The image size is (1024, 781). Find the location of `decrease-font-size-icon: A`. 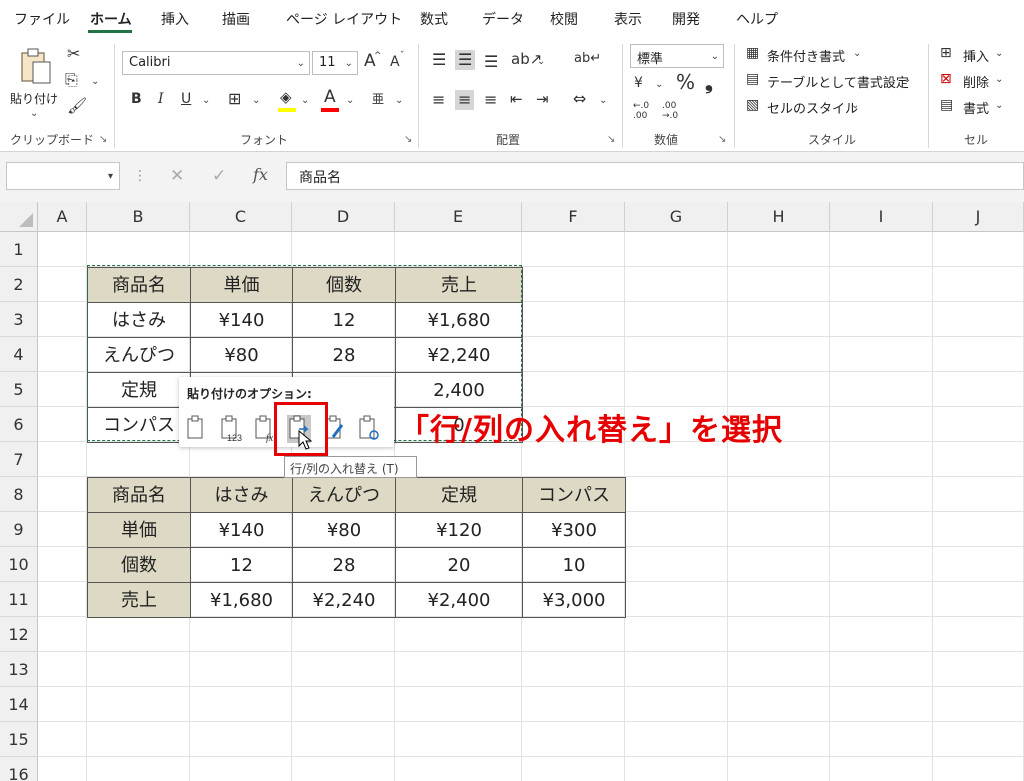

decrease-font-size-icon: A is located at coordinates (395, 62).